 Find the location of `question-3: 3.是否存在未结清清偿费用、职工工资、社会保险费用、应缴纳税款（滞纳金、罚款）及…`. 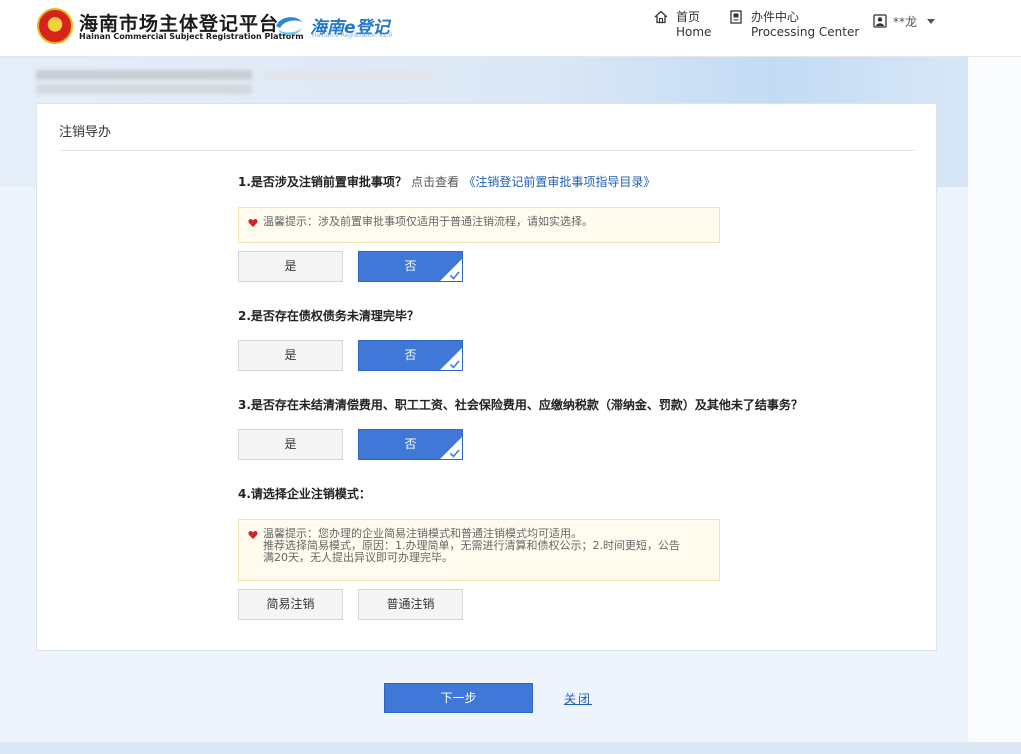

question-3: 3.是否存在未结清清偿费用、职工工资、社会保险费用、应缴纳税款（滞纳金、罚款）及… is located at coordinates (520, 405).